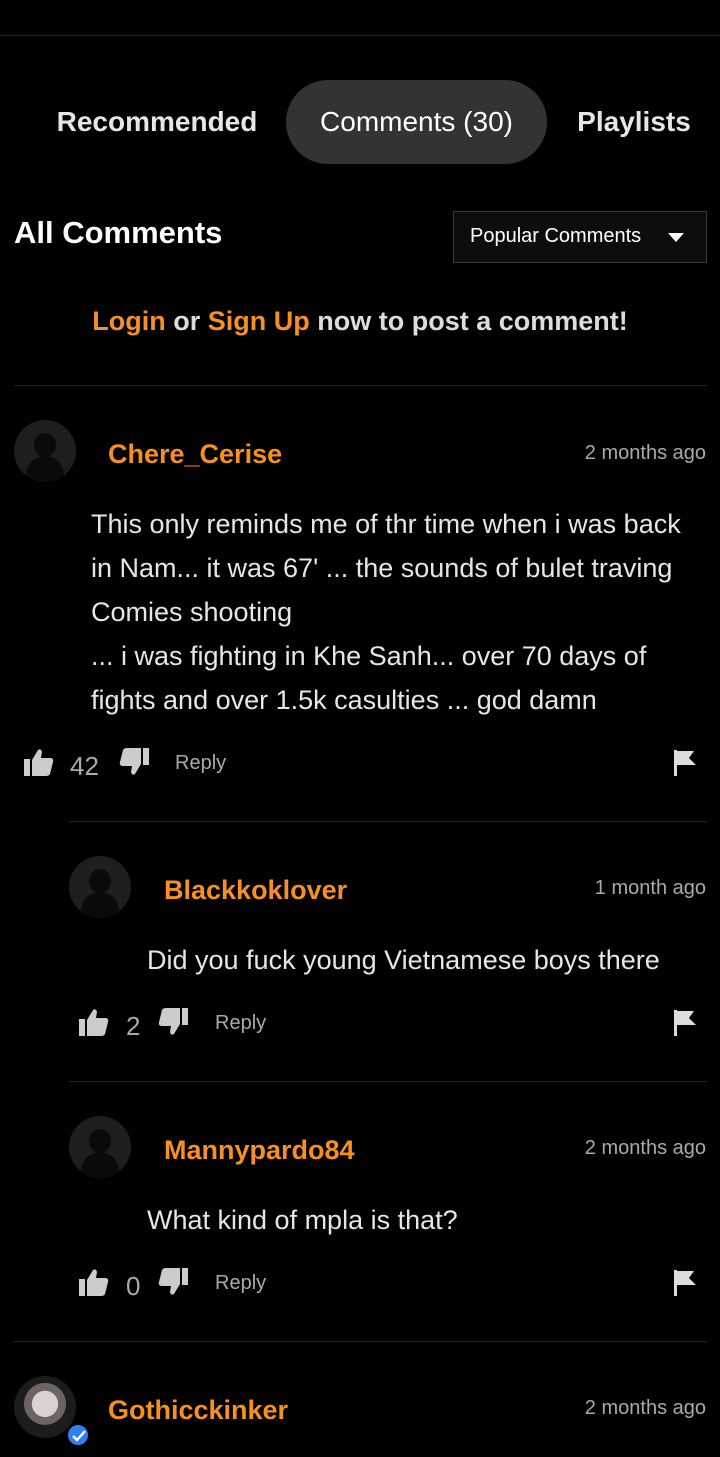 The height and width of the screenshot is (1457, 720). I want to click on sort-selected-label: Popular Comments, so click(556, 236).